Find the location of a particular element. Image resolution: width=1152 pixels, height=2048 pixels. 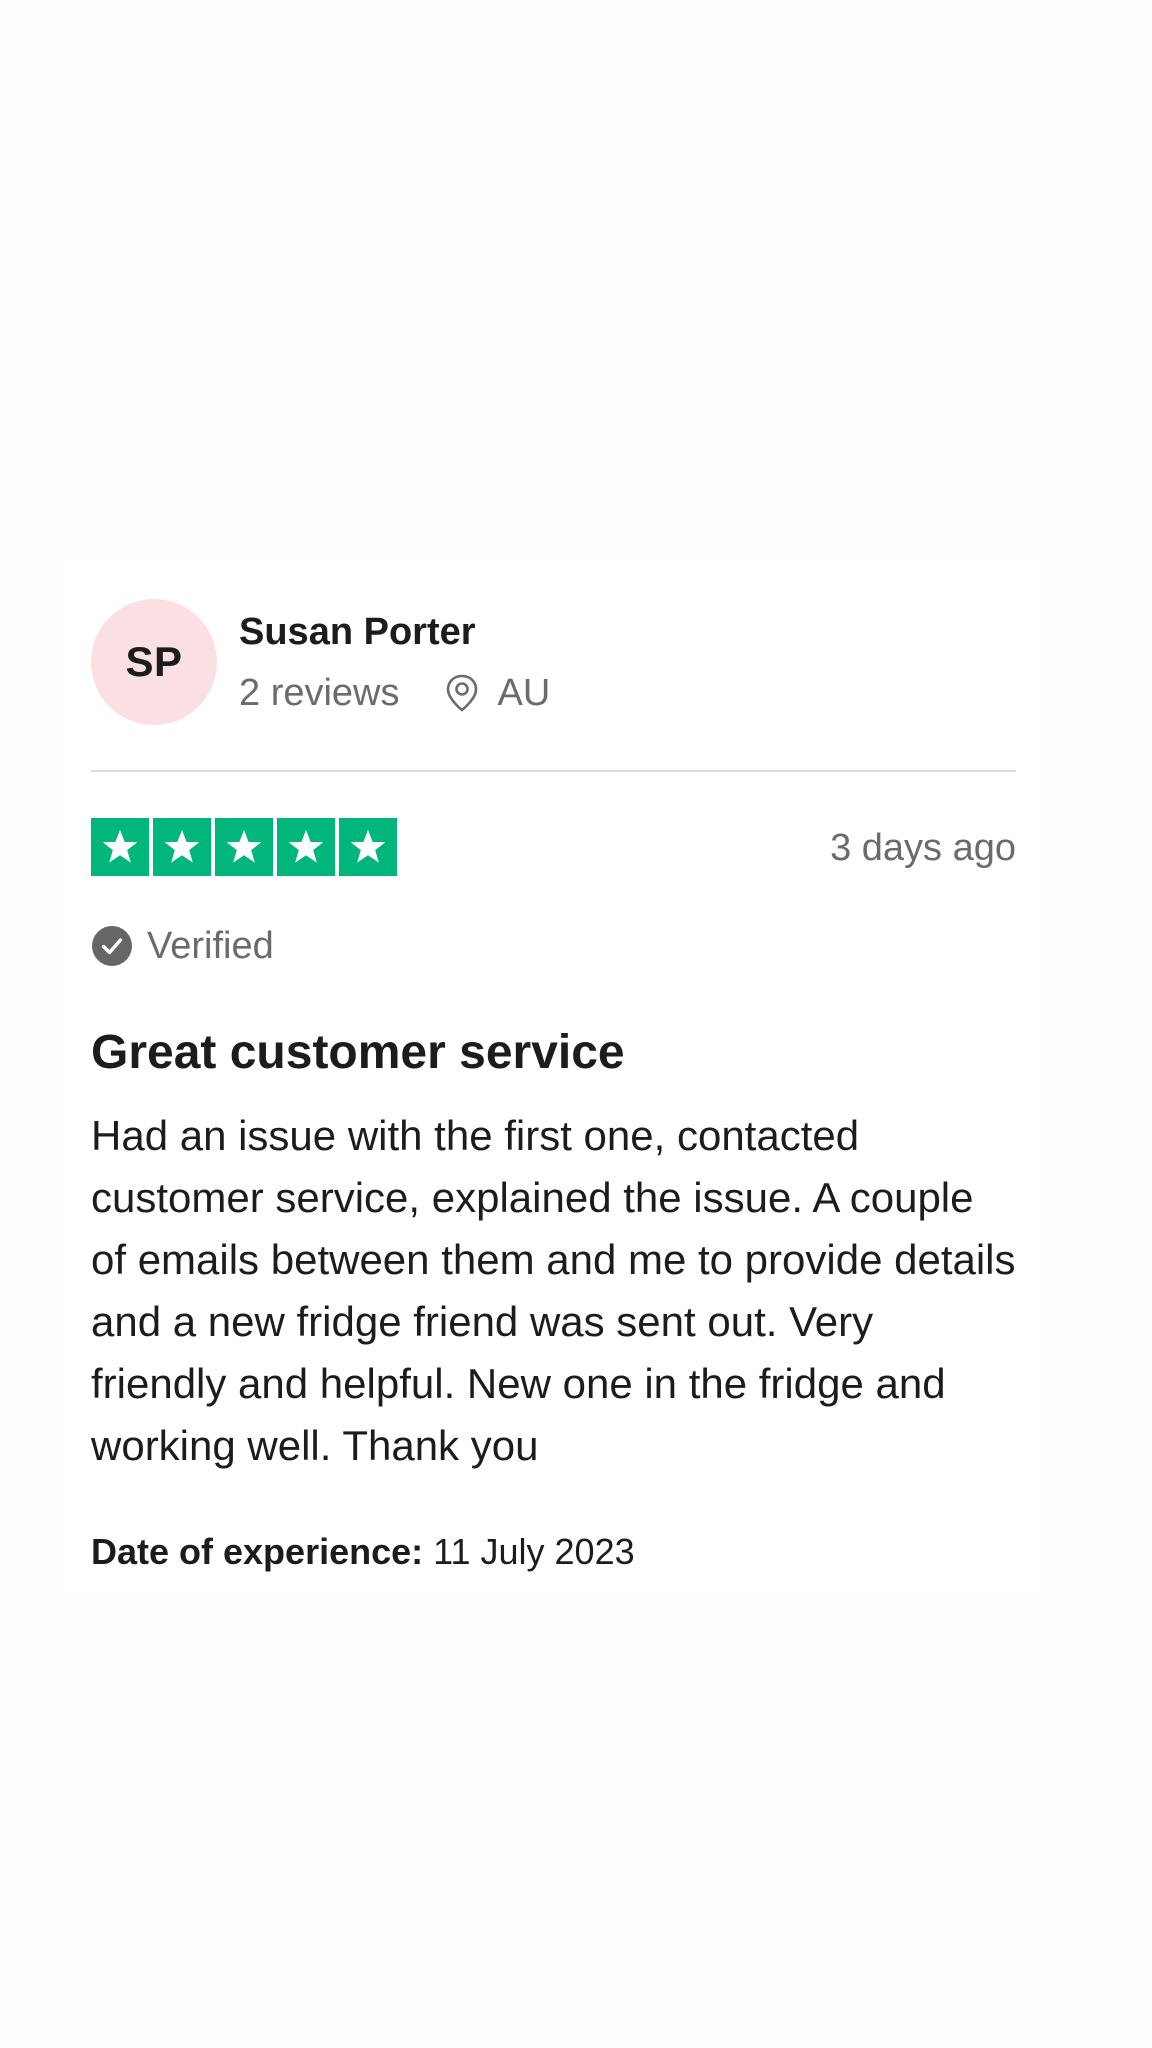

reviewer-name: Susan Porter is located at coordinates (357, 632).